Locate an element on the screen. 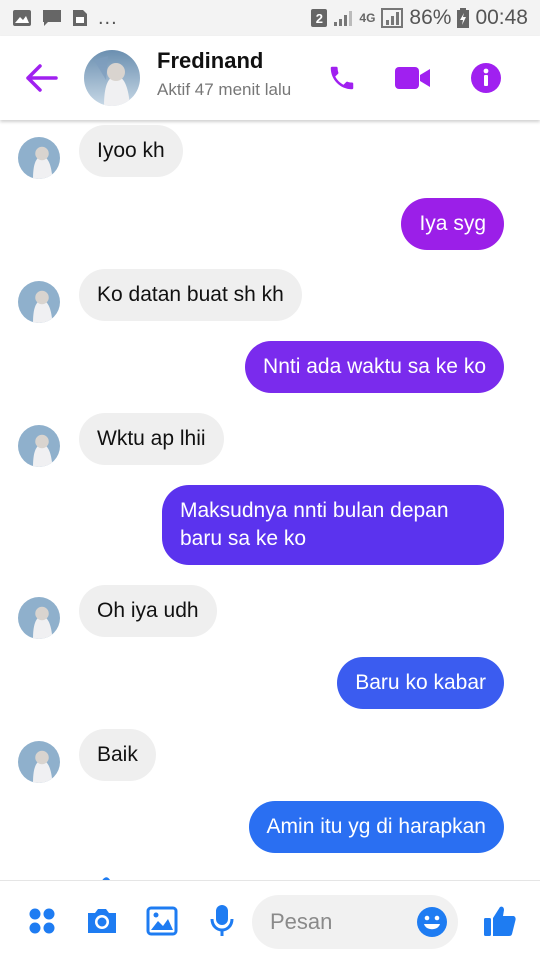 Image resolution: width=540 pixels, height=960 pixels. microphone-icon is located at coordinates (222, 920).